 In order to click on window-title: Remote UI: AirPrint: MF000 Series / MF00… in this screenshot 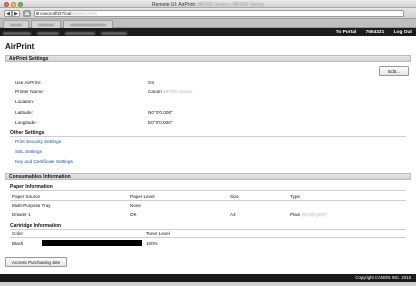, I will do `click(208, 4)`.